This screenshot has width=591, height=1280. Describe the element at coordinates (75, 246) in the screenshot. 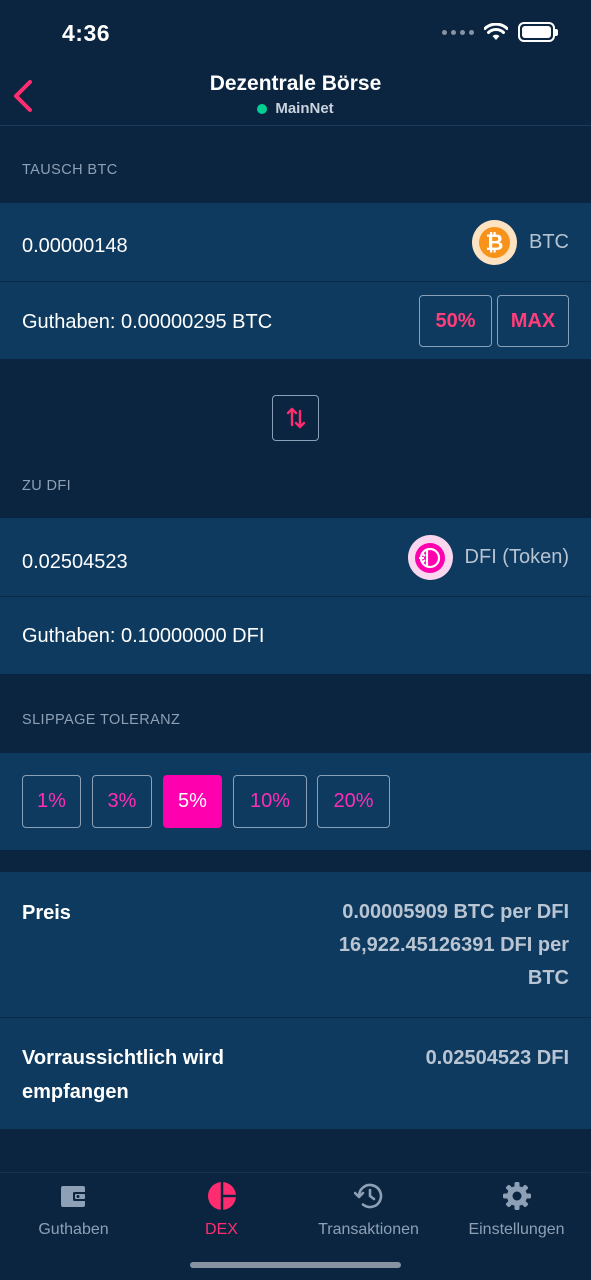

I see `from-amount-input: 0.00000148` at that location.